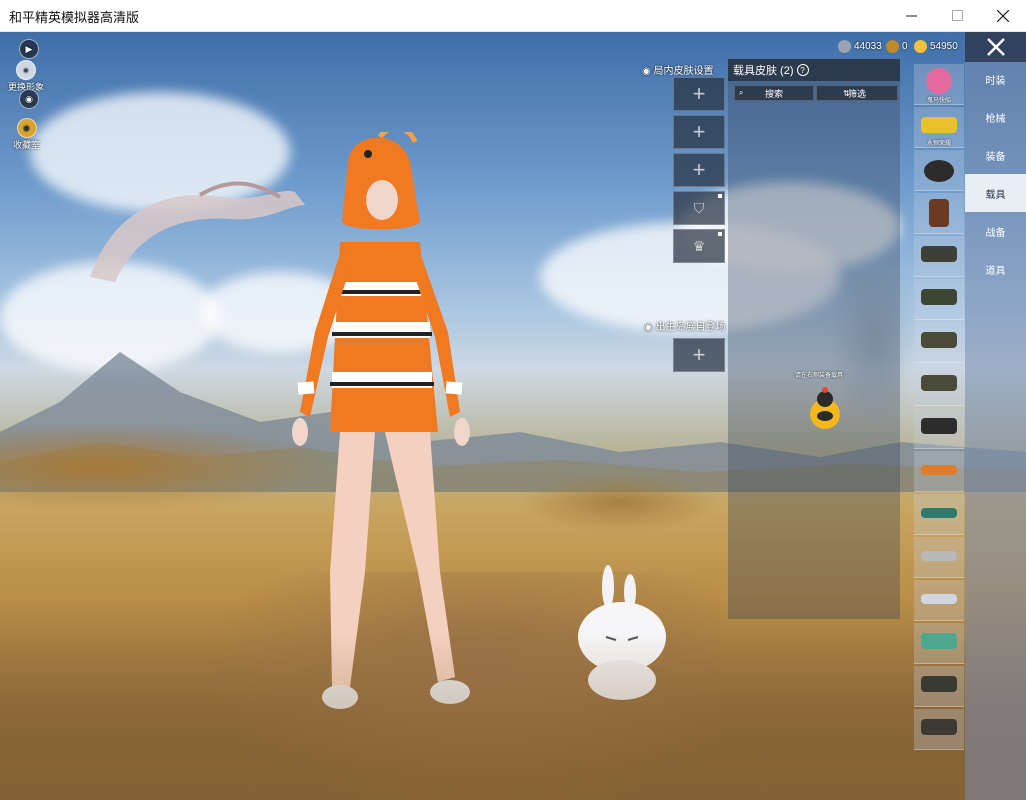 This screenshot has height=800, width=1026. I want to click on outfit-slot-2: +, so click(699, 132).